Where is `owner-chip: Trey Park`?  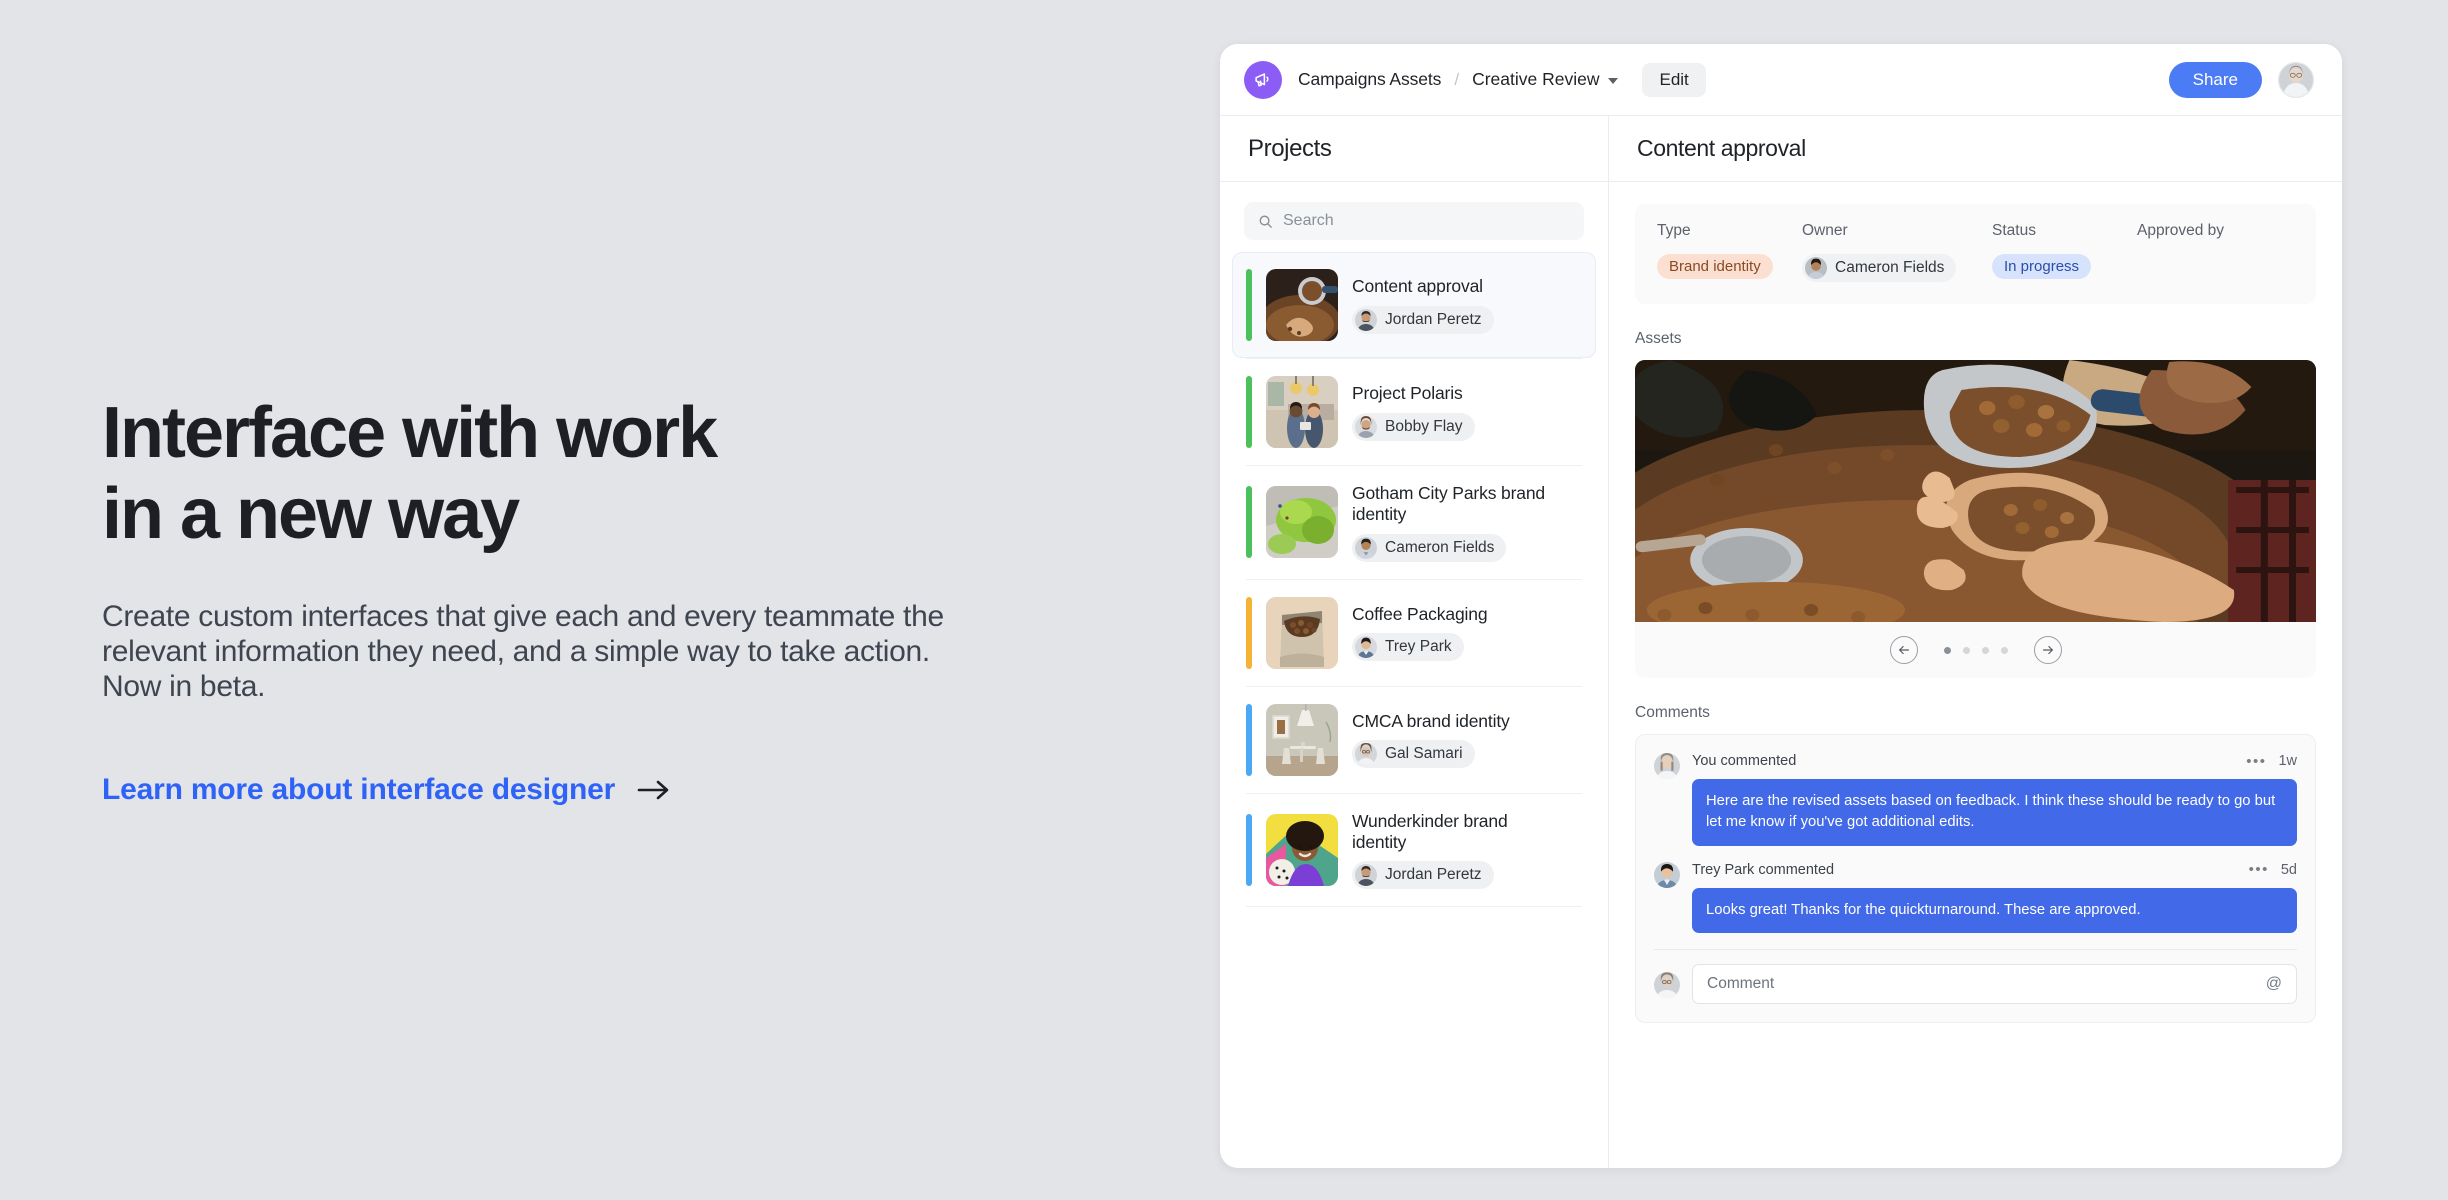 owner-chip: Trey Park is located at coordinates (1408, 647).